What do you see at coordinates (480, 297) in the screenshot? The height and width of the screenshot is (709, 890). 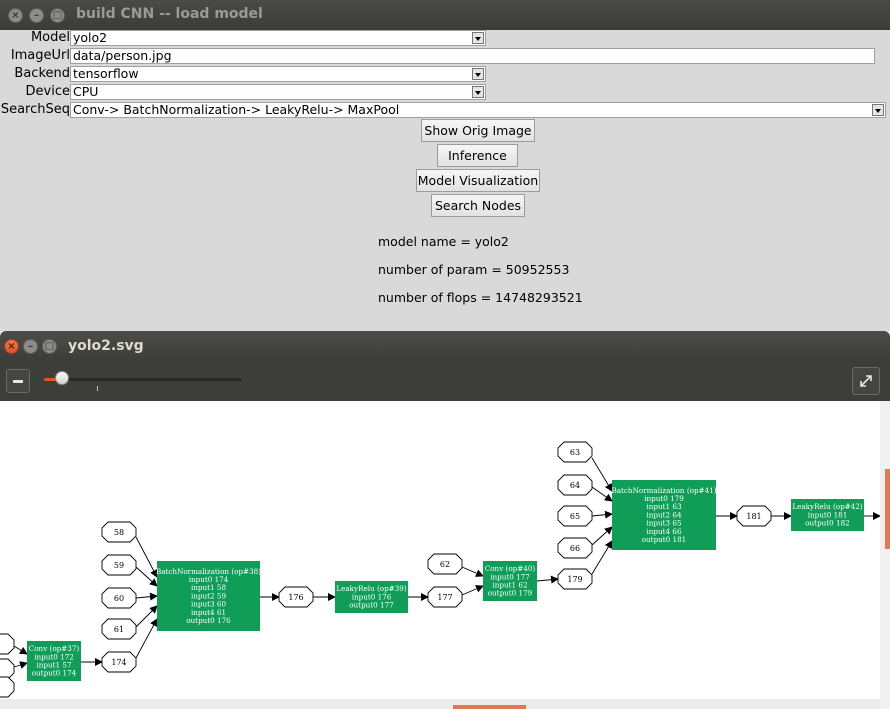 I see `num-flops-text: number of flops = 14748293521` at bounding box center [480, 297].